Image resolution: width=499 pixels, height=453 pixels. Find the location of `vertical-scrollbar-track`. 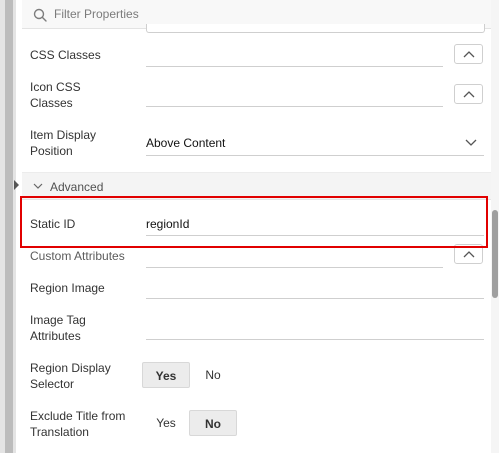

vertical-scrollbar-track is located at coordinates (495, 226).